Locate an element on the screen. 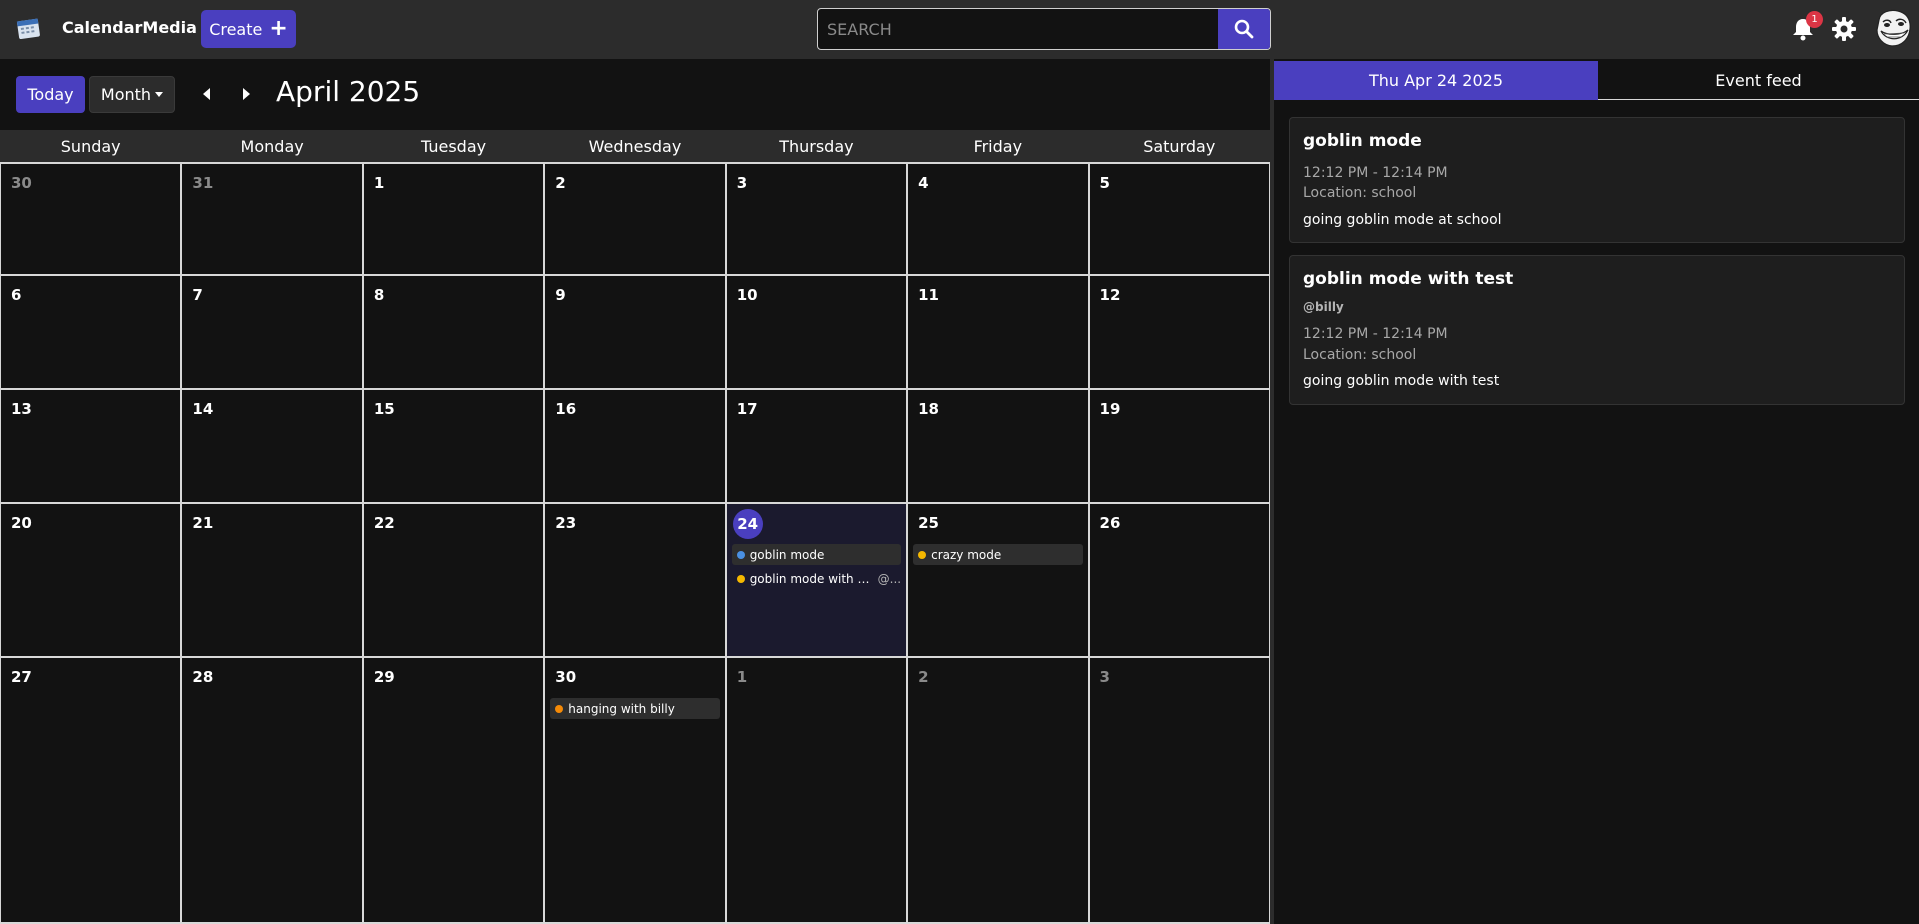 The image size is (1919, 924). day-cell: 30 hanging with billy is located at coordinates (636, 791).